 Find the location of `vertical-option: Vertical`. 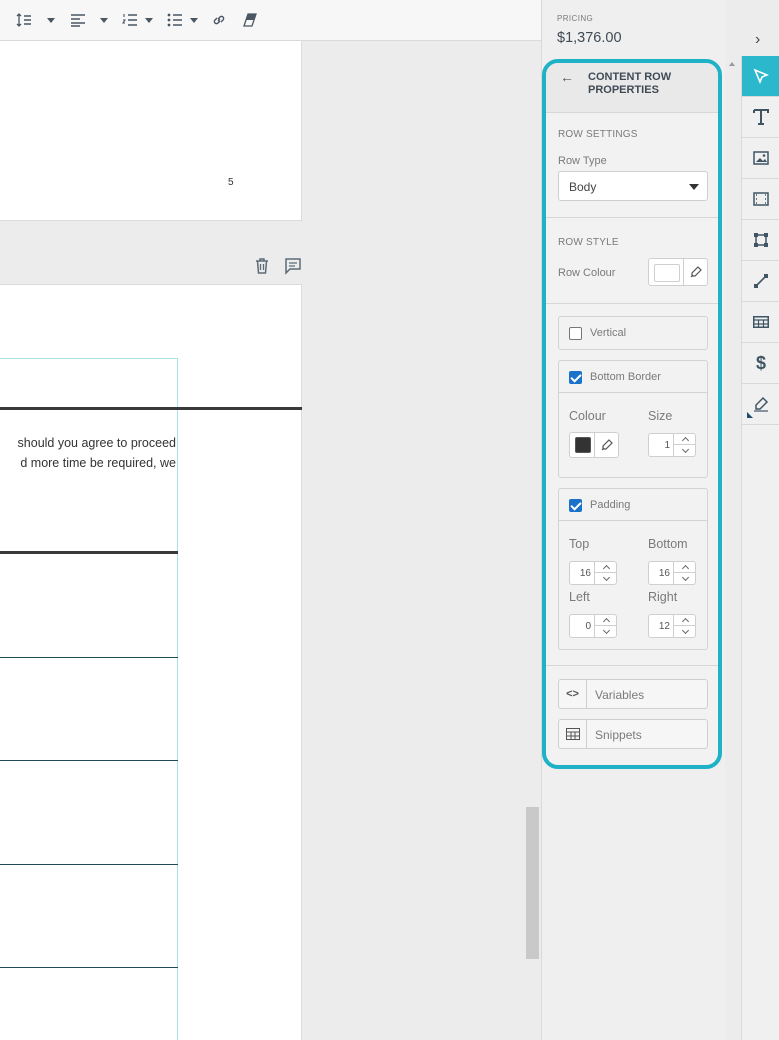

vertical-option: Vertical is located at coordinates (633, 333).